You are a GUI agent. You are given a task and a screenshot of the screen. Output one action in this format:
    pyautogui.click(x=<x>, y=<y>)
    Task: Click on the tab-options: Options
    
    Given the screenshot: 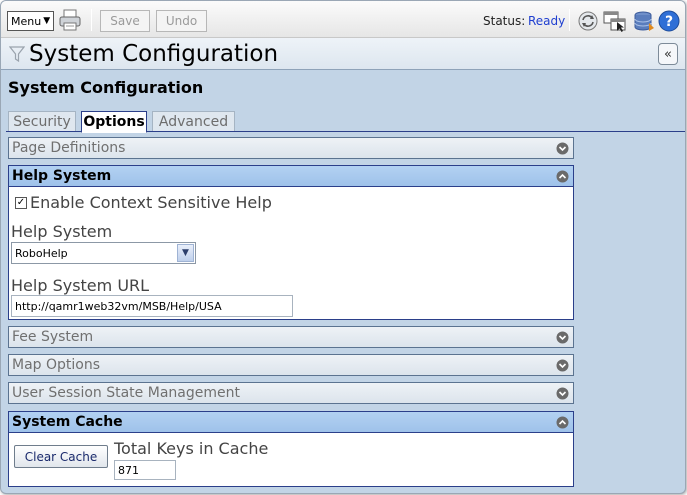 What is the action you would take?
    pyautogui.click(x=114, y=122)
    